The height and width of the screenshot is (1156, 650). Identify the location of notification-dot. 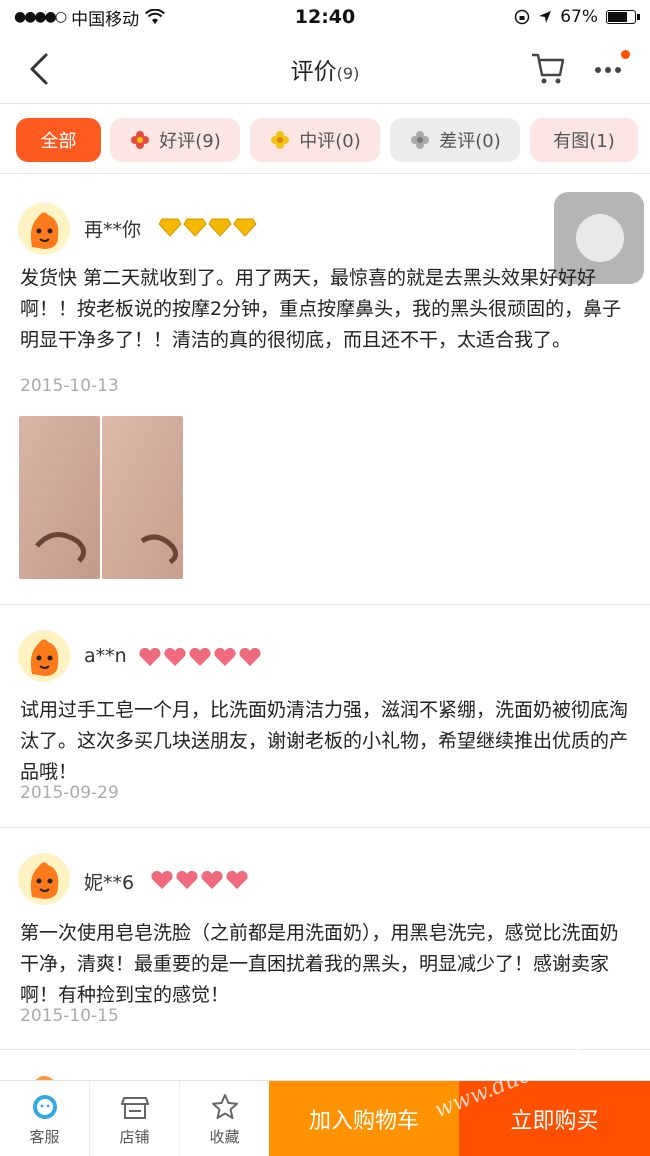
(625, 54).